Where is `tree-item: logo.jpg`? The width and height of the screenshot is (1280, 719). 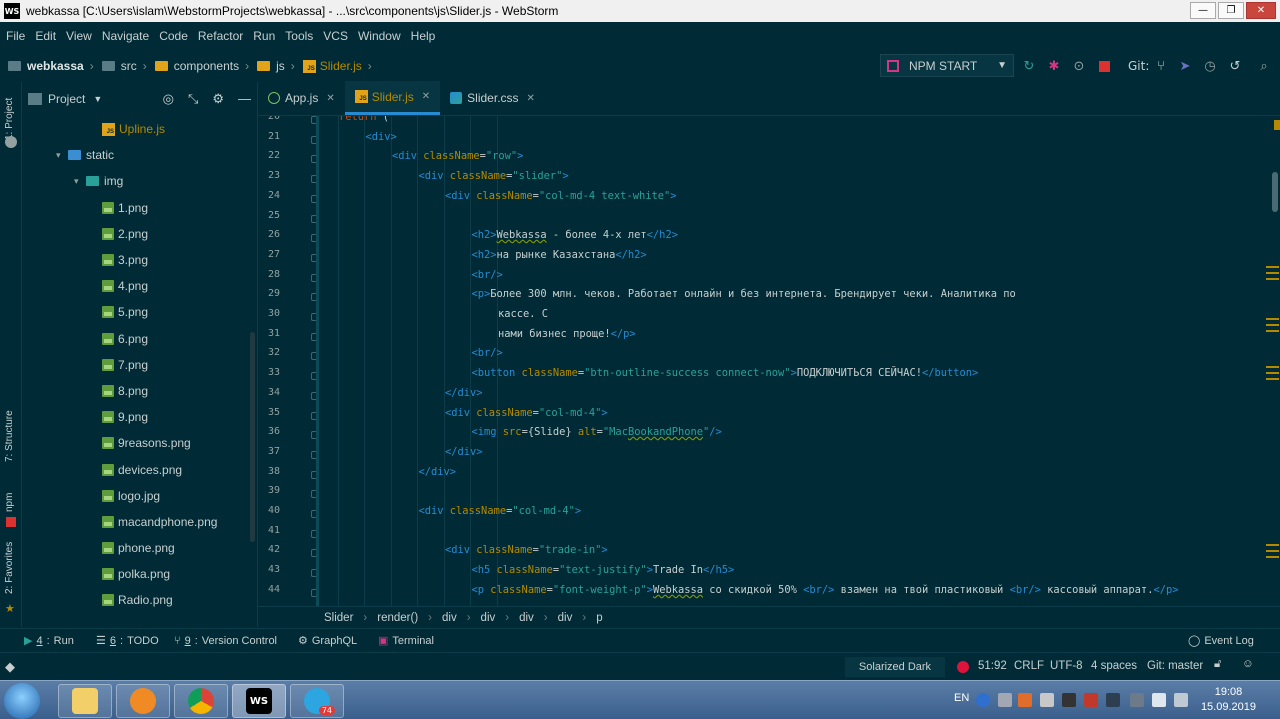 tree-item: logo.jpg is located at coordinates (139, 496).